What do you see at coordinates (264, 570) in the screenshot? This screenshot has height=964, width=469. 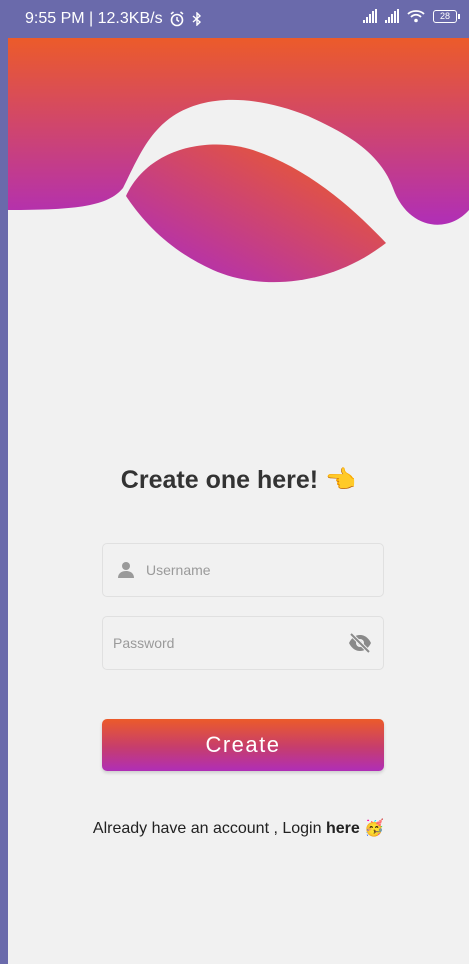 I see `username-input` at bounding box center [264, 570].